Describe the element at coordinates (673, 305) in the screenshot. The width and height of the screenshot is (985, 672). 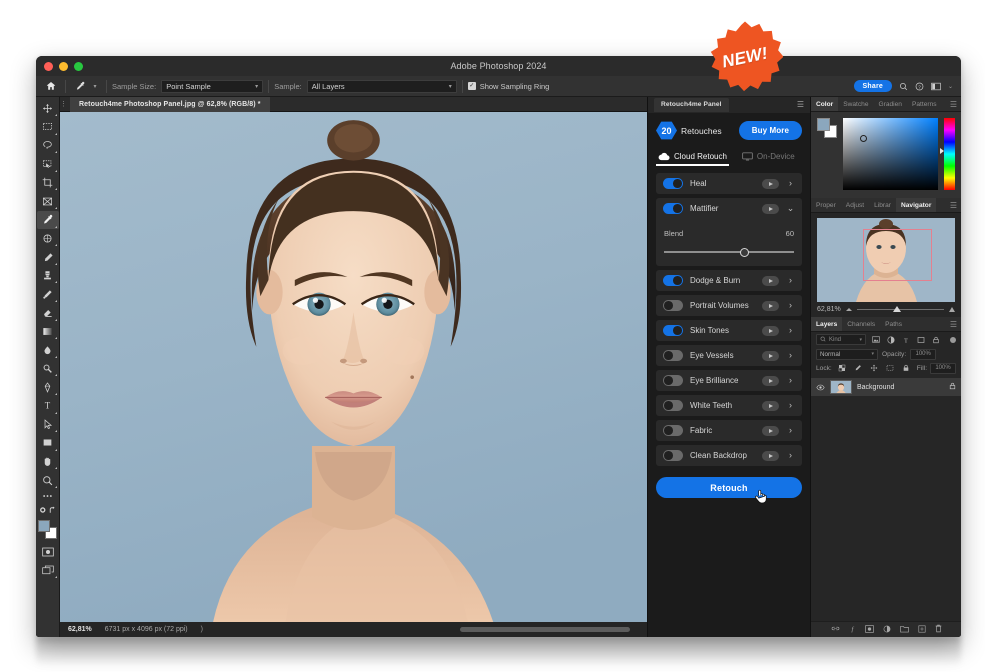
I see `toggle-portrait-volumes` at that location.